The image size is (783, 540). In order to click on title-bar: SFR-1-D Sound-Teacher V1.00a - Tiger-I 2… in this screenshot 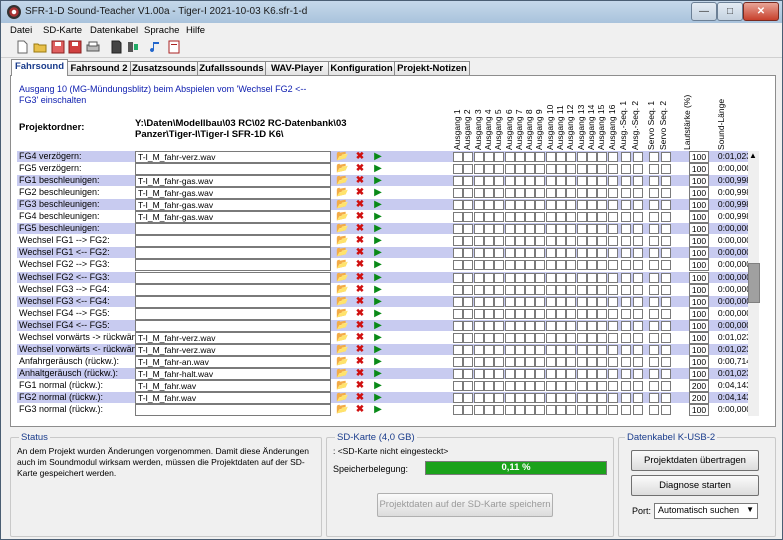, I will do `click(391, 12)`.